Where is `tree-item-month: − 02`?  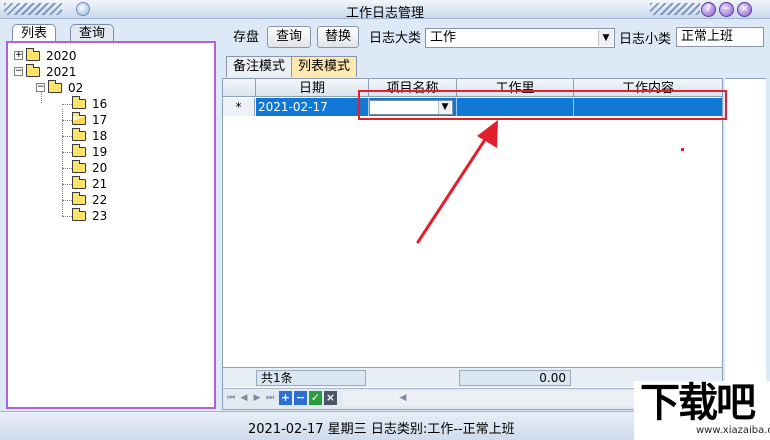
tree-item-month: − 02 is located at coordinates (59, 87).